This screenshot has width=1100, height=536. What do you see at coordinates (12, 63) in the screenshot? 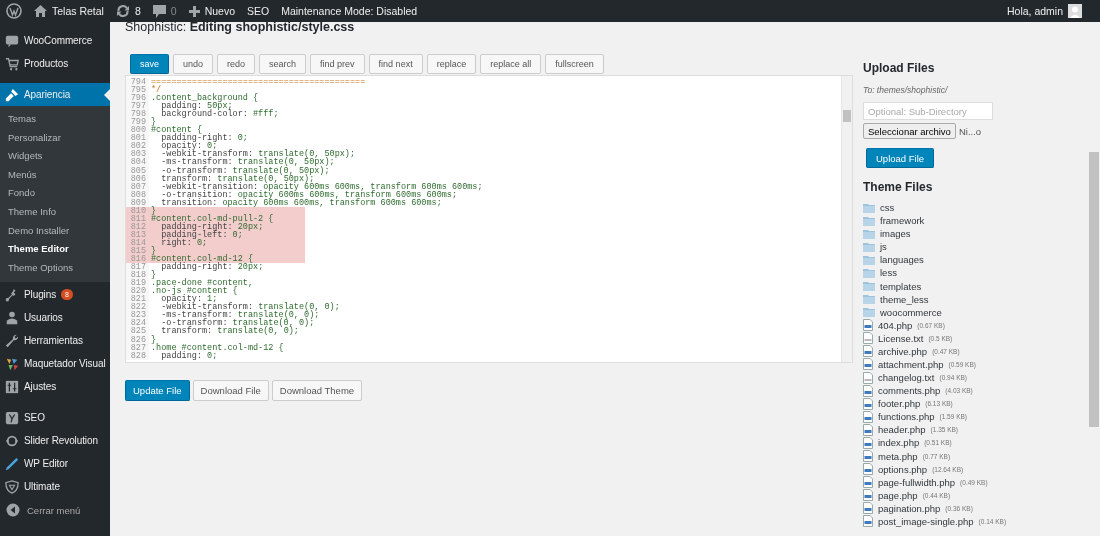
I see `cart-icon` at bounding box center [12, 63].